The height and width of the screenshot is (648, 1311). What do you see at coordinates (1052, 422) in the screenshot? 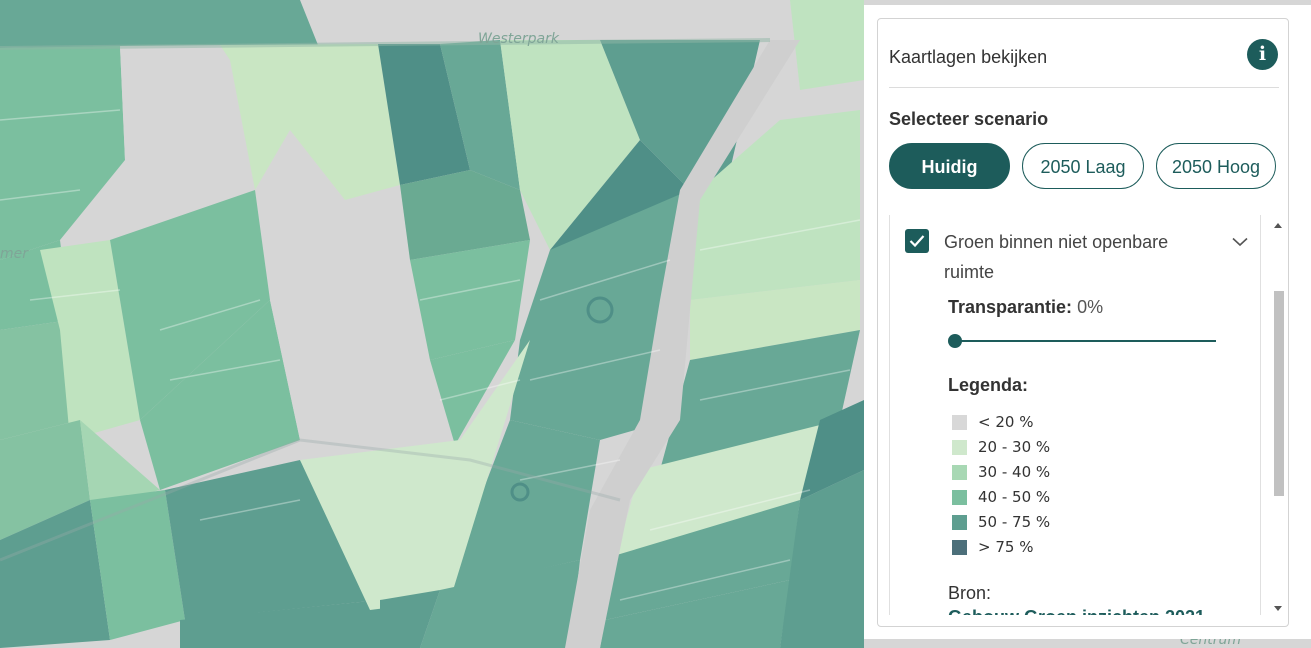
I see `legend-item: < 20 %` at bounding box center [1052, 422].